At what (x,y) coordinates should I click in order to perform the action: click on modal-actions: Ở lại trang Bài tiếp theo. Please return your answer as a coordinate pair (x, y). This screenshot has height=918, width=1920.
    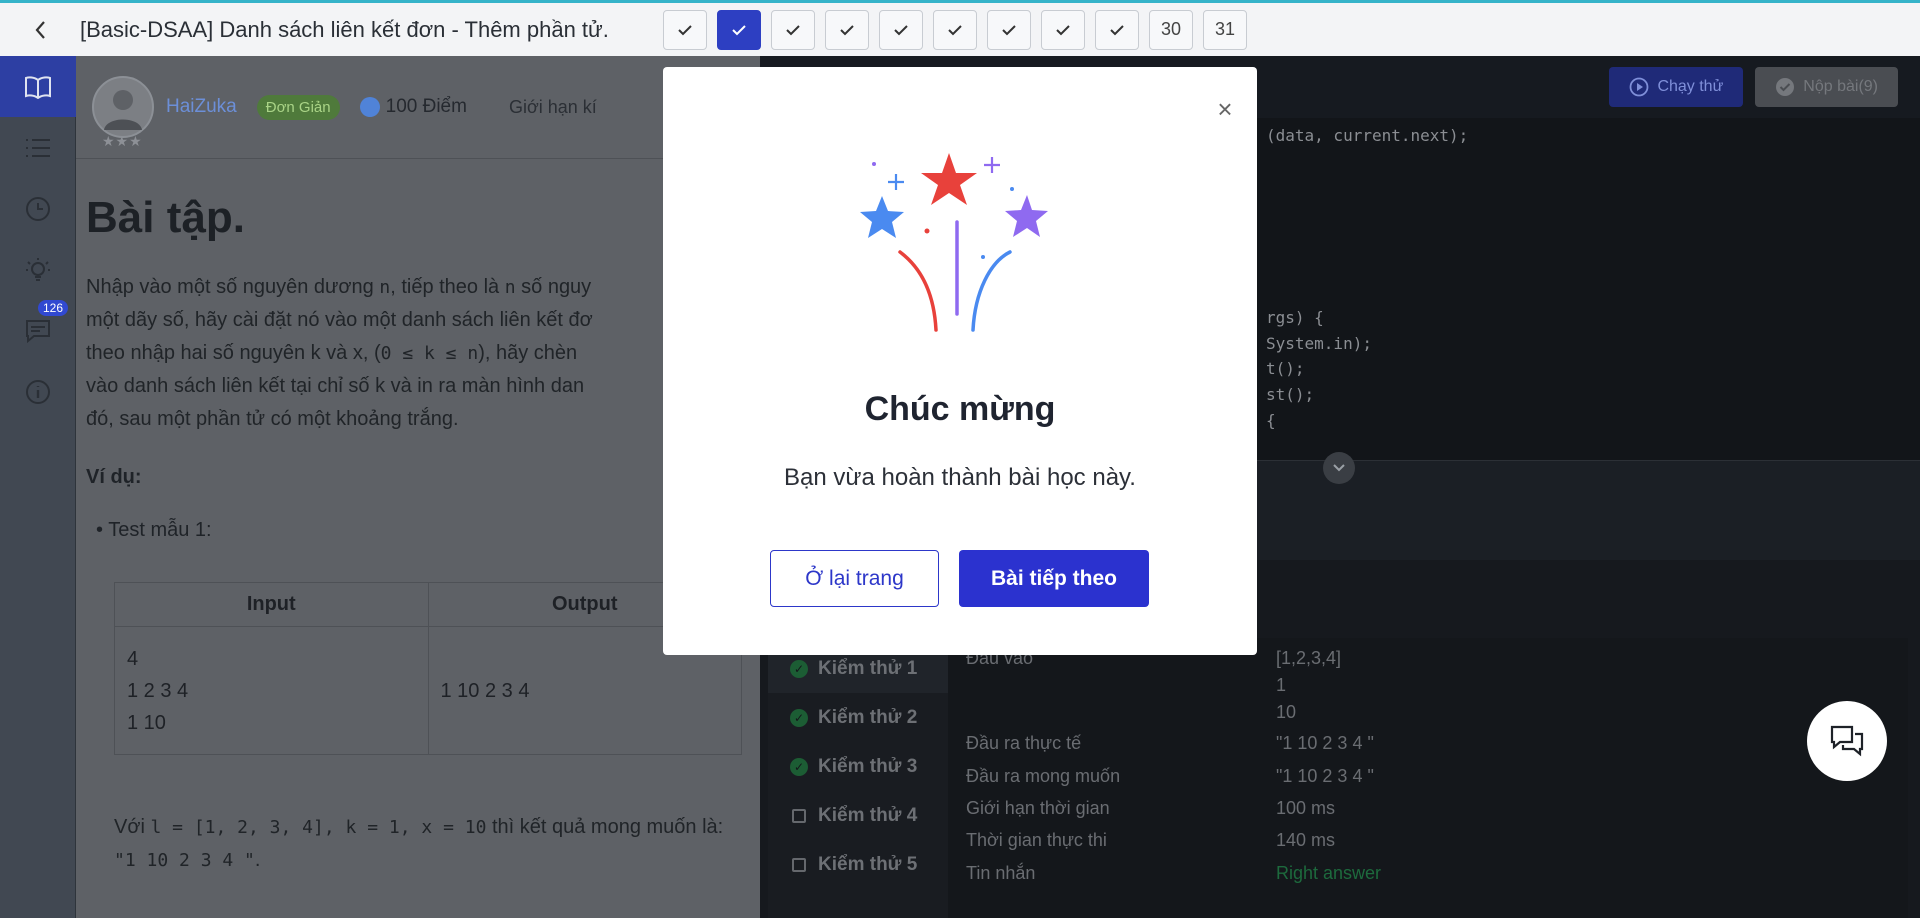
    Looking at the image, I should click on (959, 578).